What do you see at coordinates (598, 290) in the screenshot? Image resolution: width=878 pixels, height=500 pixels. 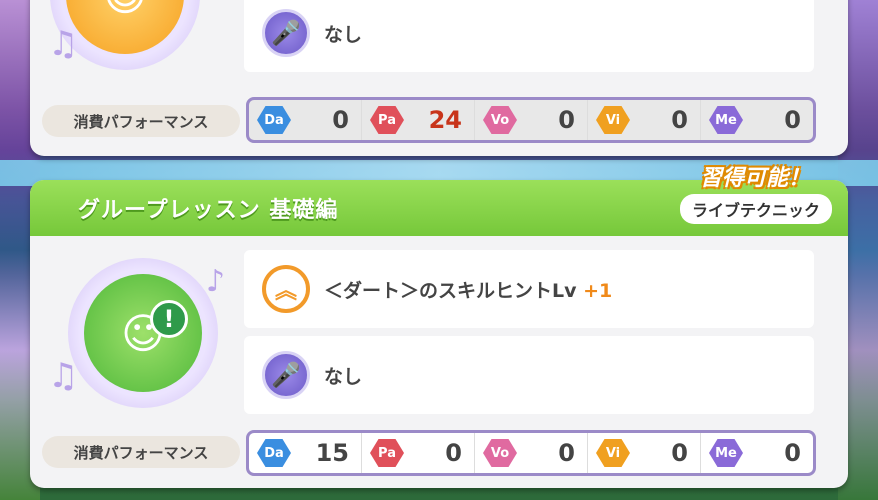 I see `effect-hint-plus: +1` at bounding box center [598, 290].